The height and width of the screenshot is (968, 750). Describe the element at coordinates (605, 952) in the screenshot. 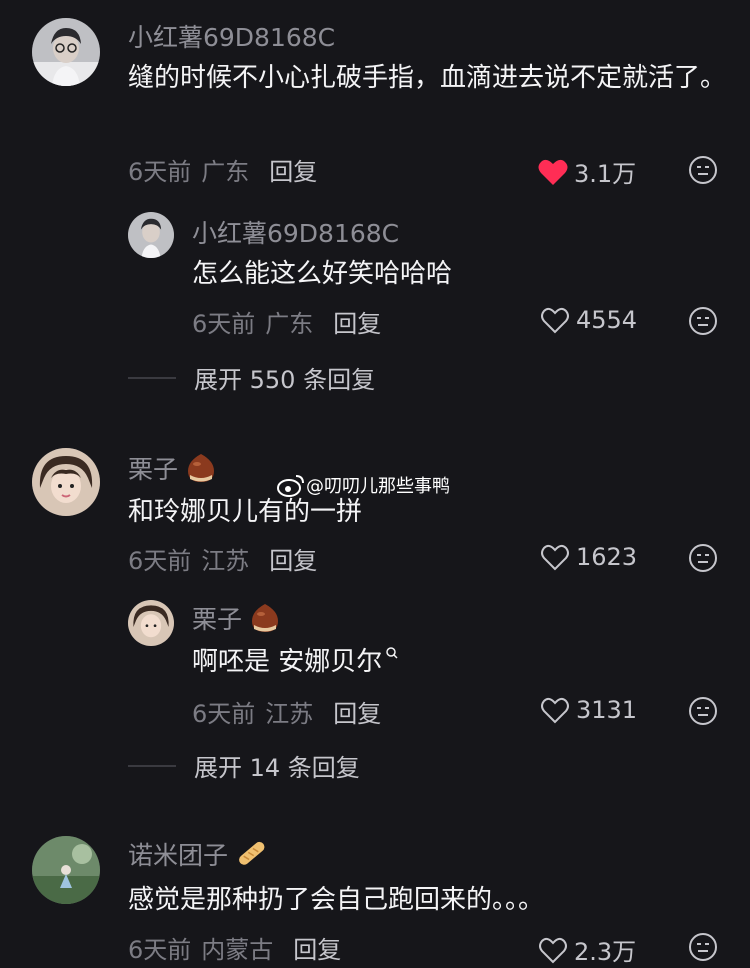

I see `like-count: 2.3万` at that location.